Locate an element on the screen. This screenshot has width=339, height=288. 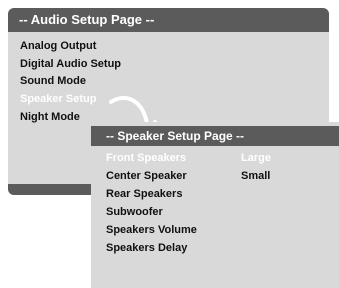
setting-row-rear-speakers: Rear Speakers is located at coordinates (218, 196).